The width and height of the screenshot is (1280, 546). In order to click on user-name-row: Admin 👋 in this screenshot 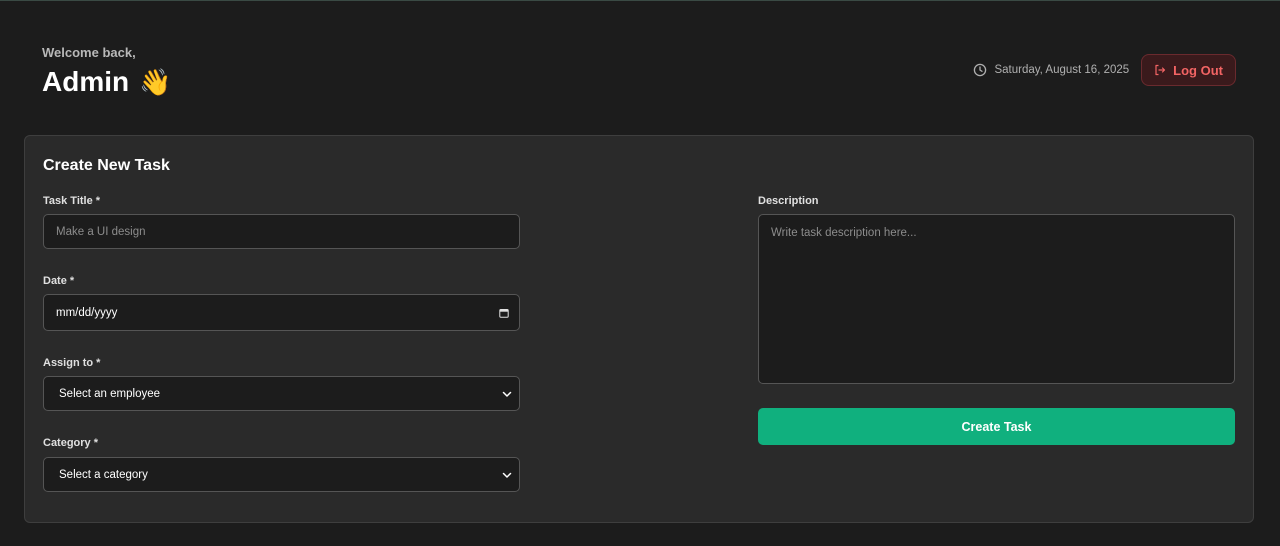, I will do `click(106, 82)`.